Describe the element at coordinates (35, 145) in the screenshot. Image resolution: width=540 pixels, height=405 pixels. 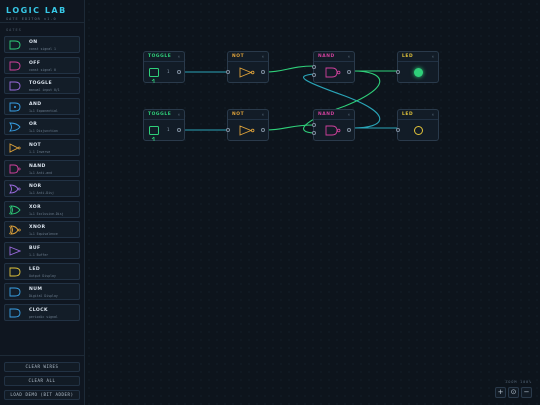
I see `gate-item-name: NOT` at that location.